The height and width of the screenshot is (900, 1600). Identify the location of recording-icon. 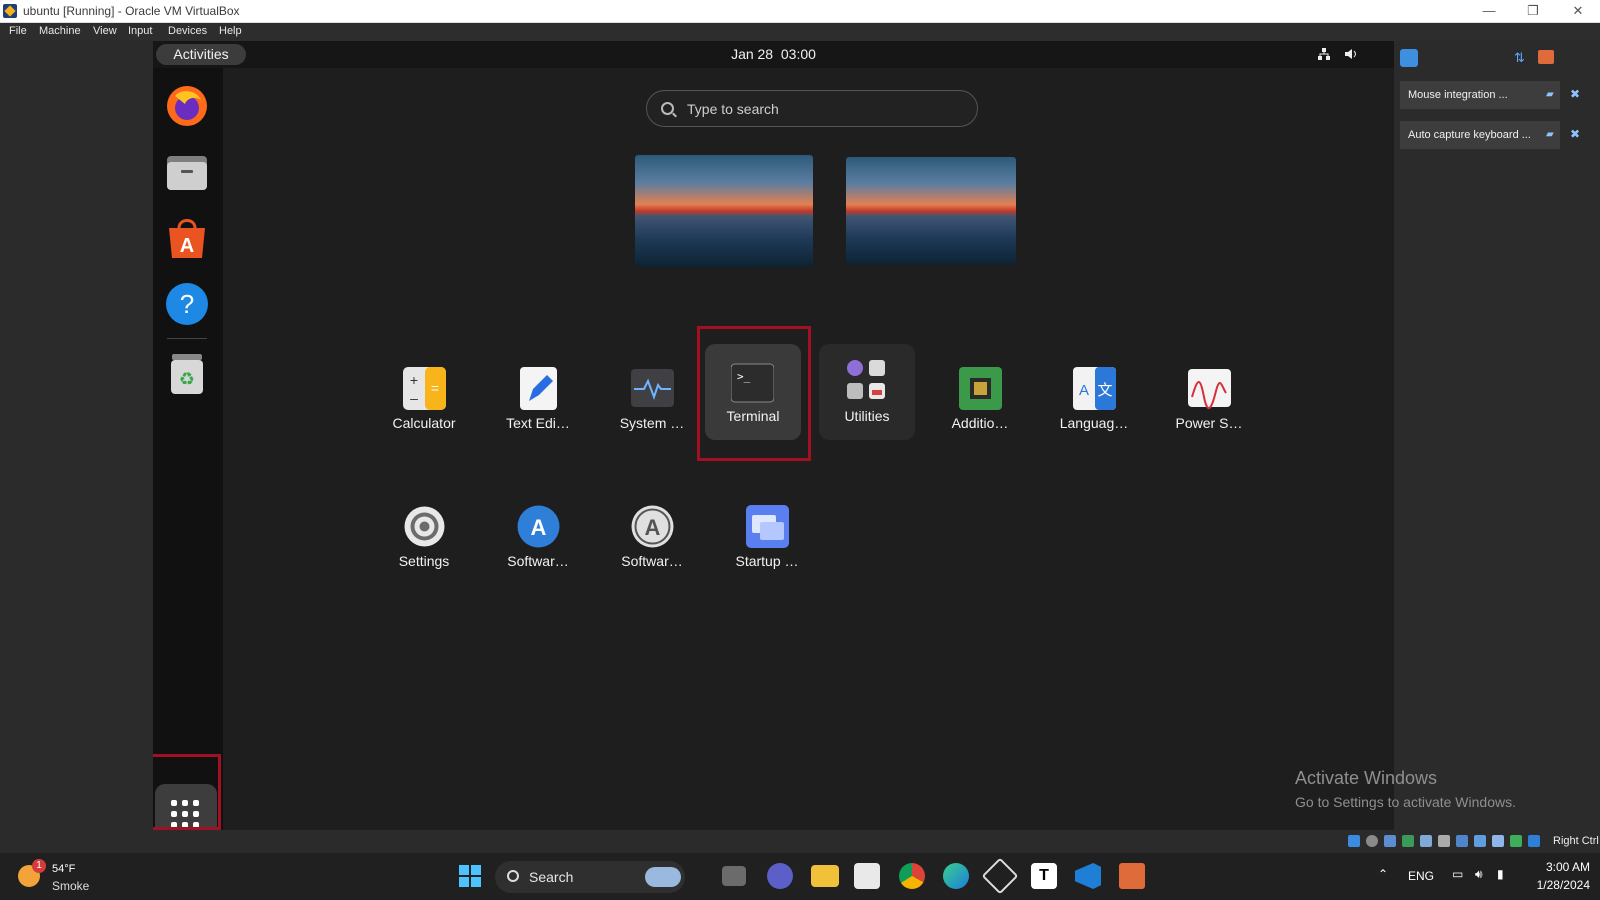
(1480, 841).